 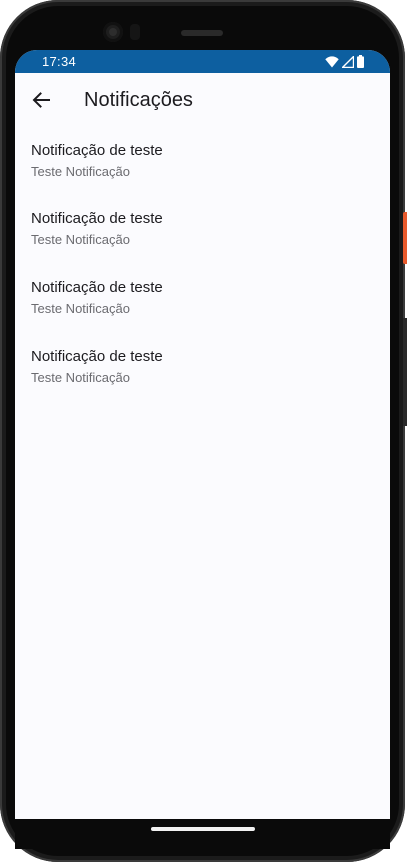 I want to click on status-bar: 17:34, so click(x=202, y=61).